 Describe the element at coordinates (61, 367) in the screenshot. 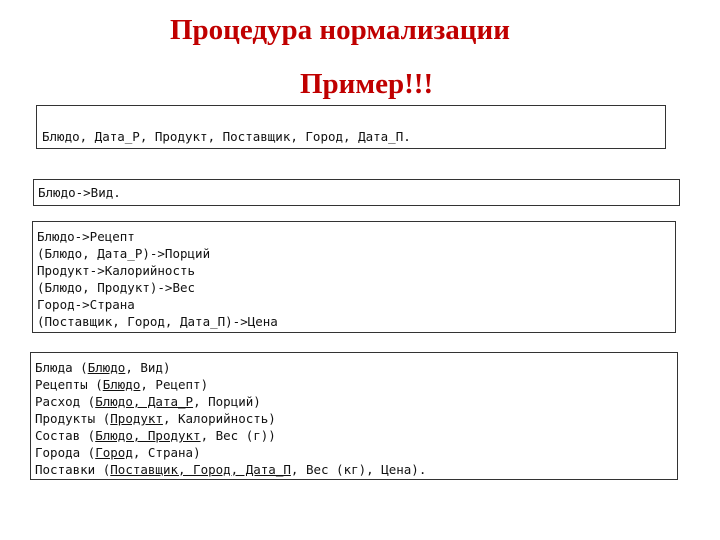

I see `relation-name: Блюда (` at that location.